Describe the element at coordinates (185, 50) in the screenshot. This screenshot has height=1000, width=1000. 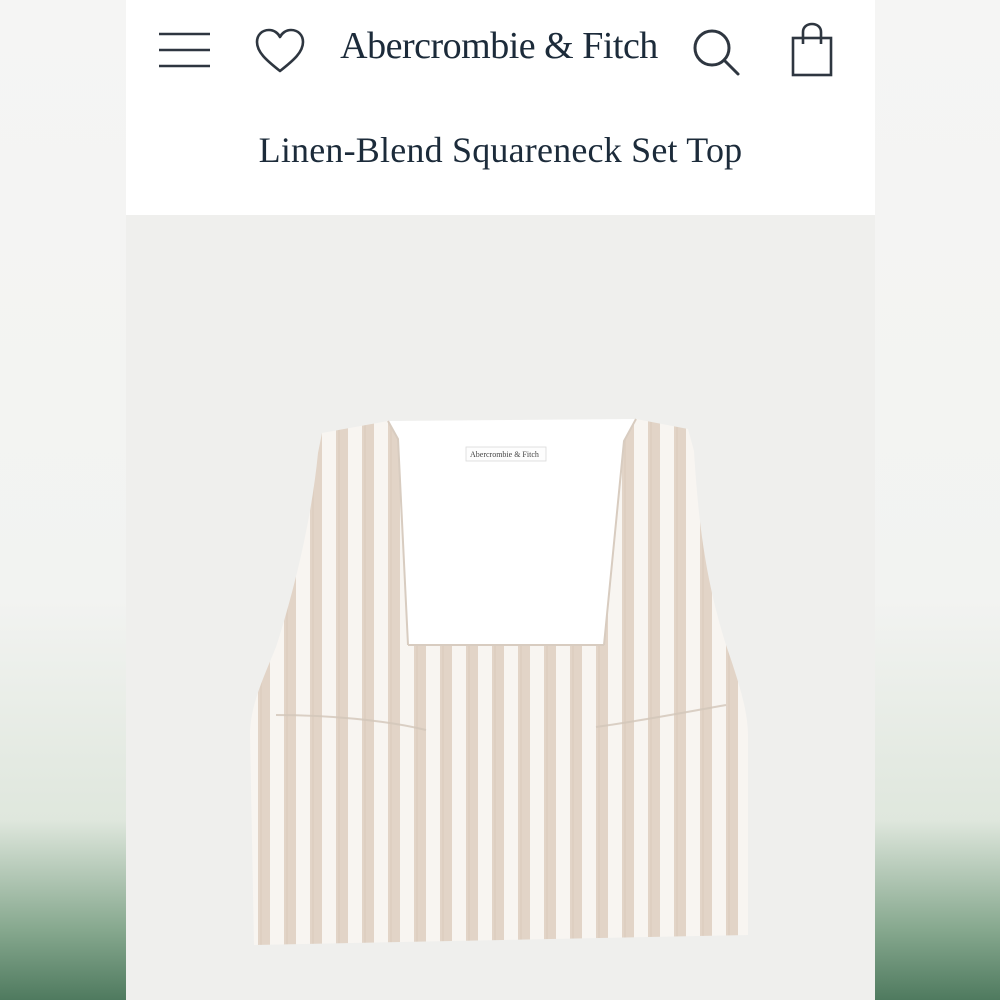
I see `hamburger-menu-icon` at that location.